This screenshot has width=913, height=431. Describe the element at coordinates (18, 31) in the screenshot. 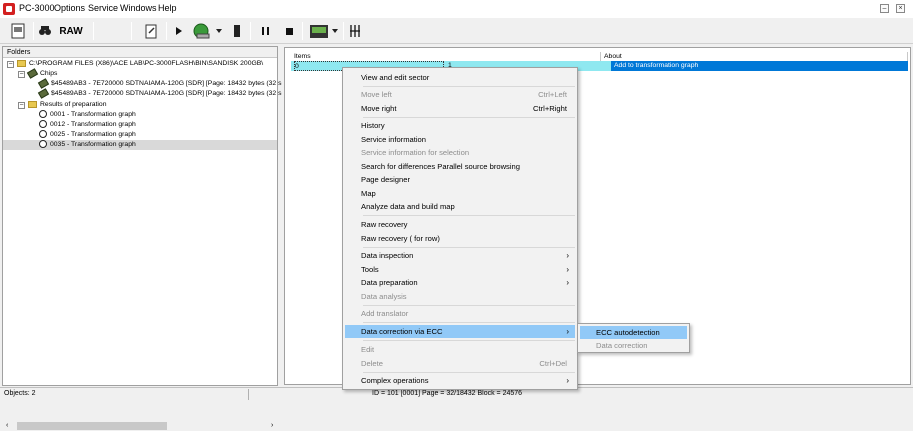

I see `tape-icon` at that location.